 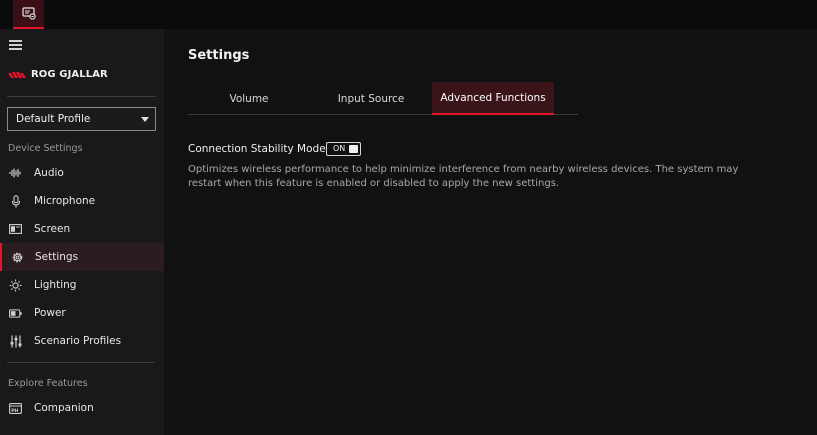 What do you see at coordinates (53, 119) in the screenshot?
I see `profile-selected: Default Profile` at bounding box center [53, 119].